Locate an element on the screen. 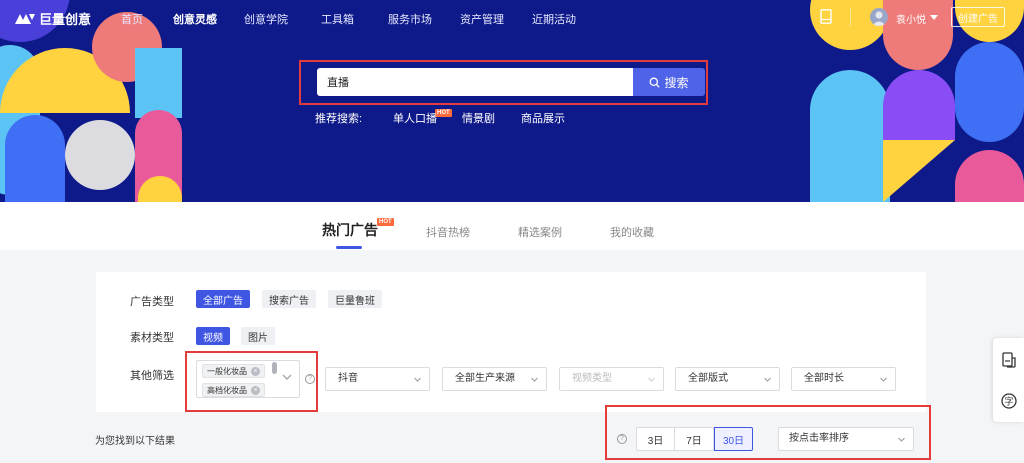  video-type-select: 视频类型 is located at coordinates (611, 379).